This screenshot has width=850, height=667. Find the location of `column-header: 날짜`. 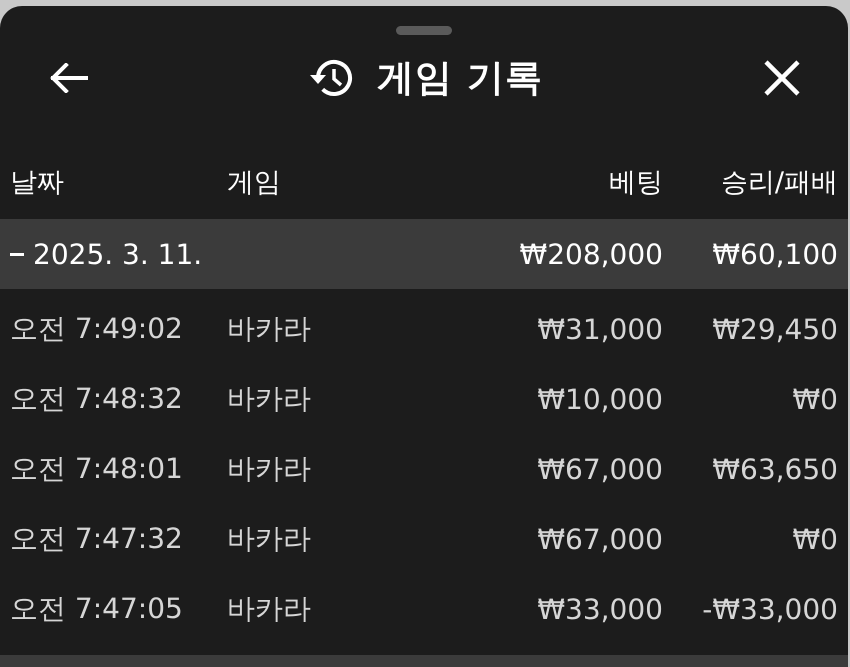

column-header: 날짜 is located at coordinates (37, 183).